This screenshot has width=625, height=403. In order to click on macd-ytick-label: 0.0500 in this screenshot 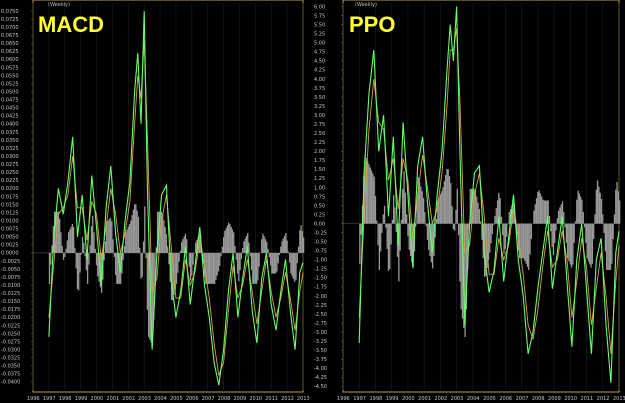, I will do `click(10, 92)`.